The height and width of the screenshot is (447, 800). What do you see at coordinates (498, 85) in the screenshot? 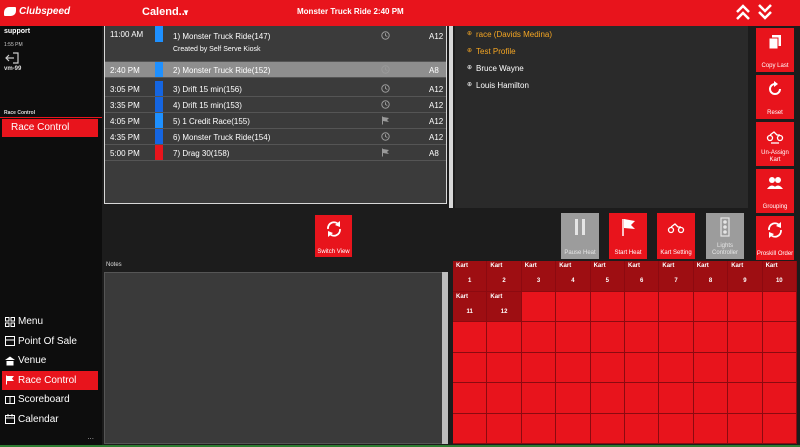
I see `racer-item: ⊕ Louis Hamilton` at bounding box center [498, 85].